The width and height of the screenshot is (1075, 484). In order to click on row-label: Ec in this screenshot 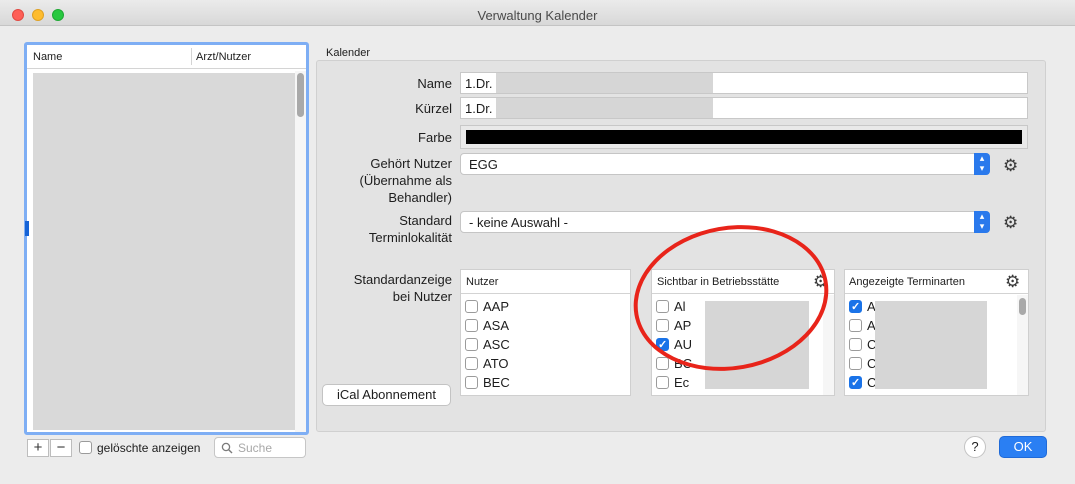, I will do `click(682, 382)`.